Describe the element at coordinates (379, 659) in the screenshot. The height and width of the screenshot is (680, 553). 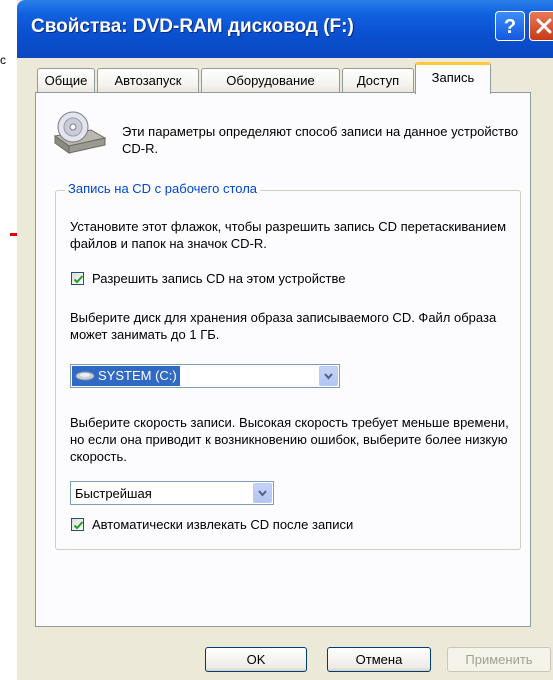
I see `cancel-button: Отмена` at that location.